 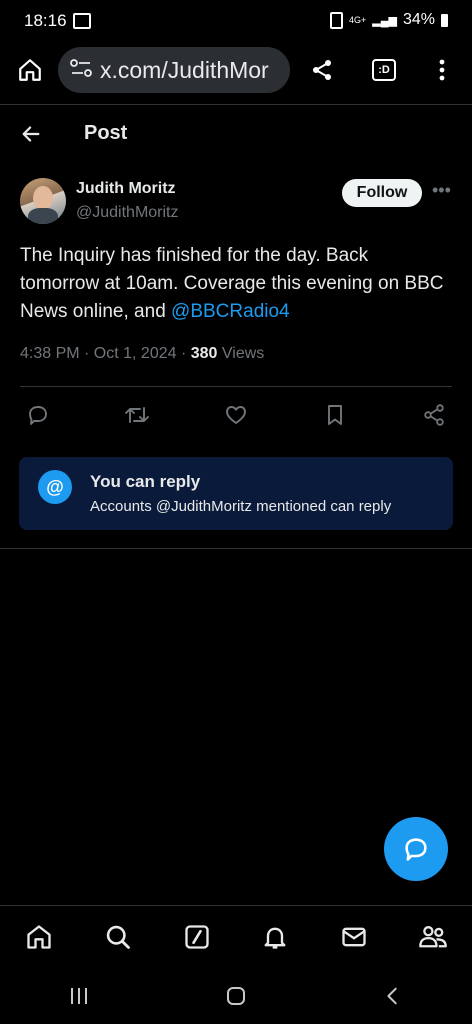 What do you see at coordinates (442, 70) in the screenshot?
I see `browser-menu-icon` at bounding box center [442, 70].